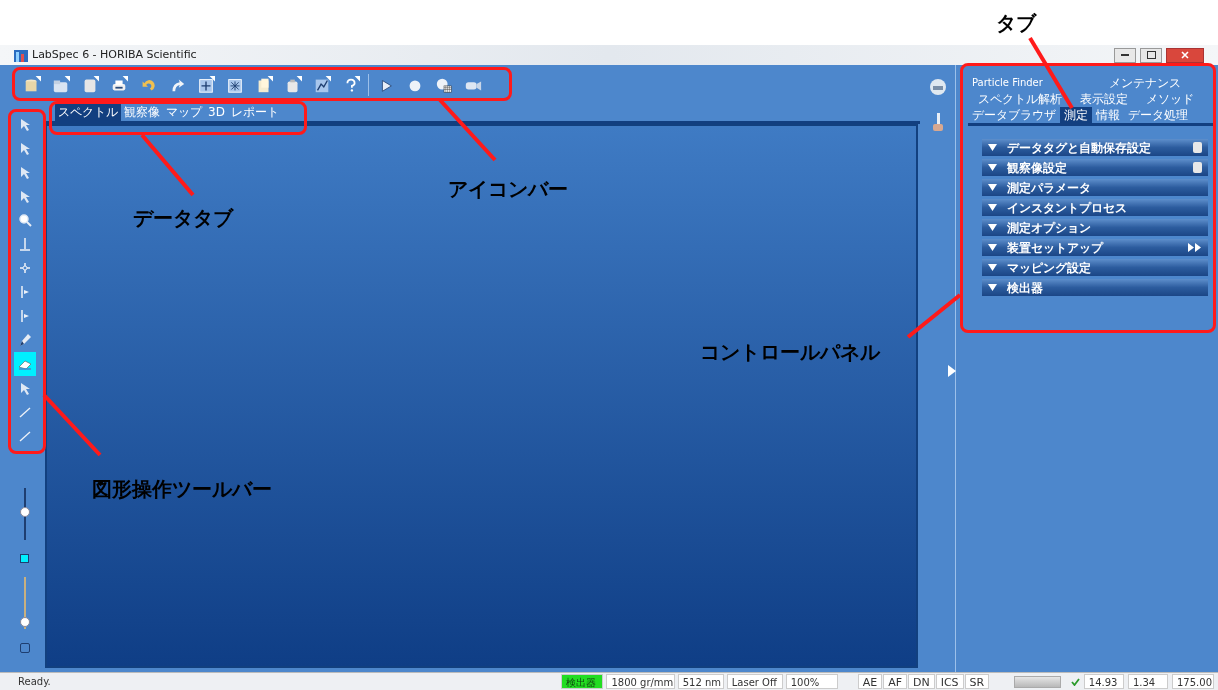  I want to click on status-field: Laser Off, so click(754, 681).